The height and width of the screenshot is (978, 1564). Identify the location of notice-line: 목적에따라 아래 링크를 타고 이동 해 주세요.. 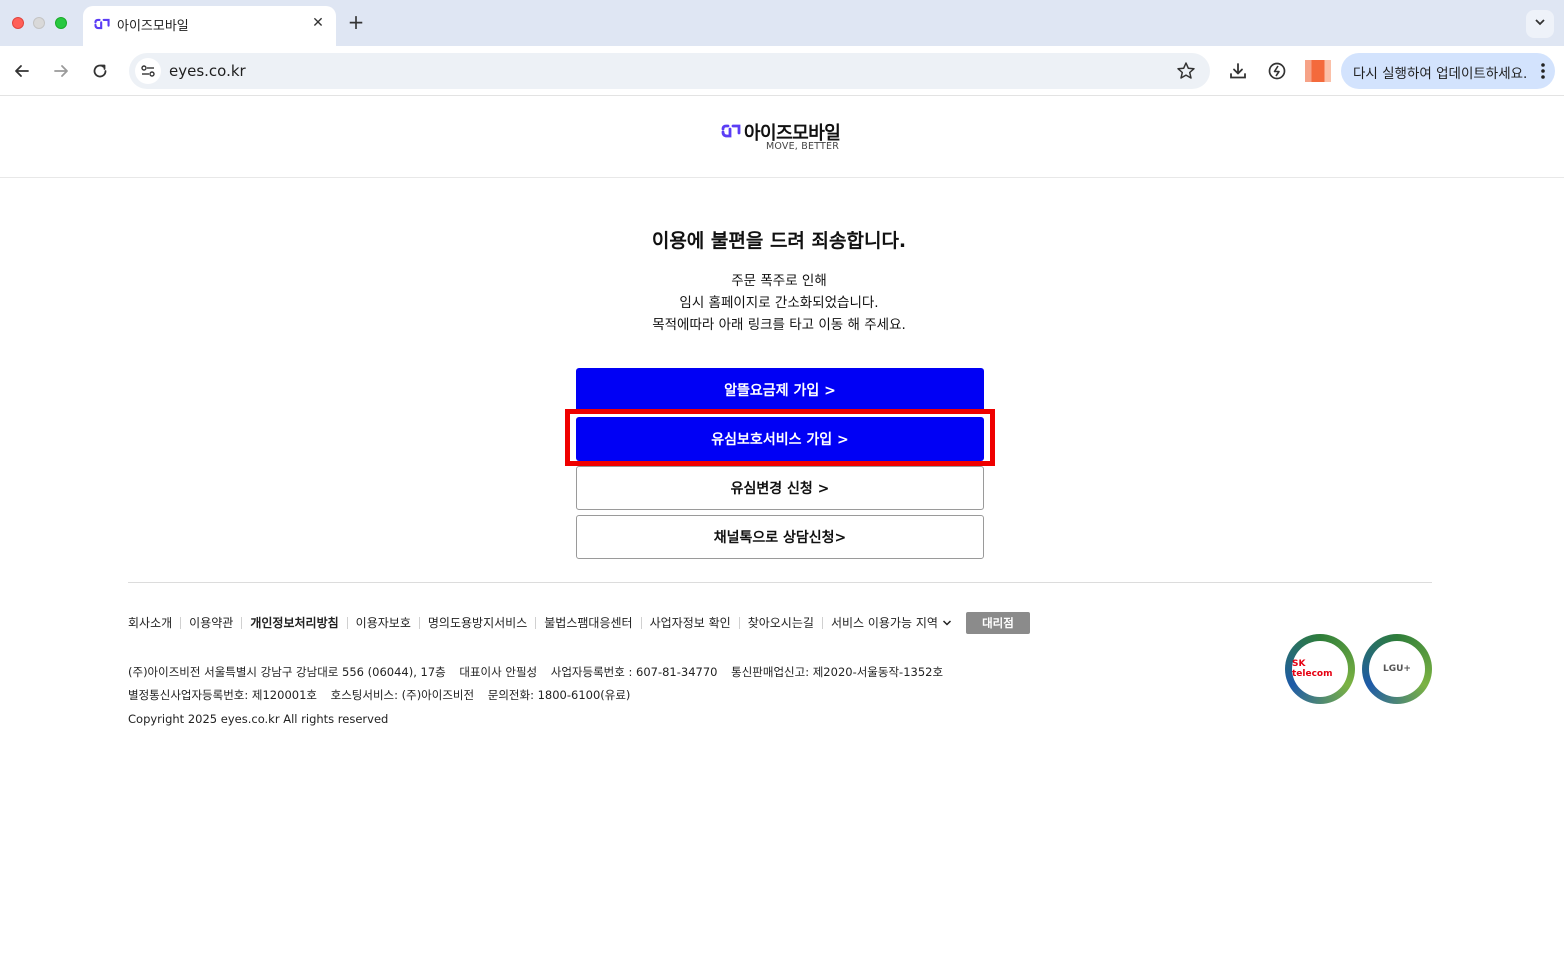
(779, 325).